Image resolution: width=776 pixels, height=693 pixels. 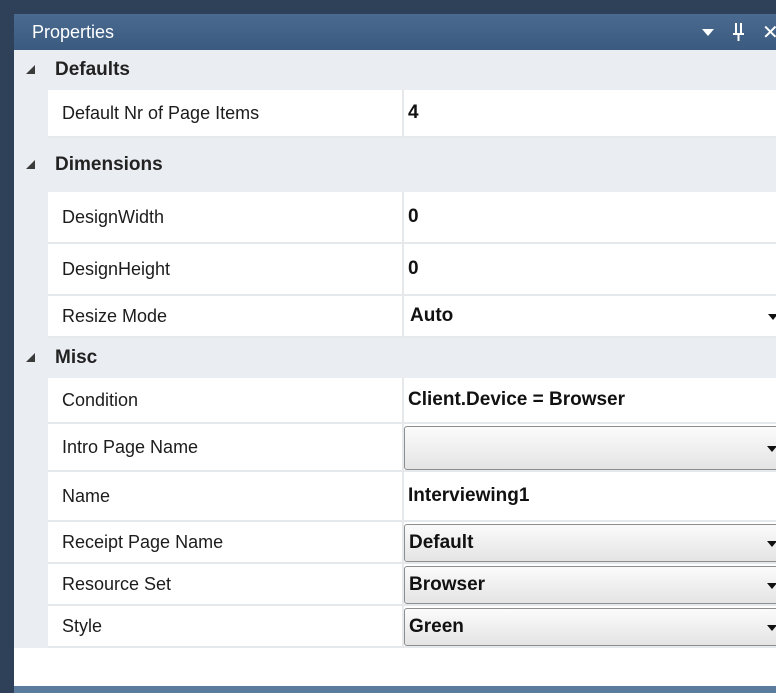 What do you see at coordinates (590, 114) in the screenshot?
I see `property-value-cell: 4` at bounding box center [590, 114].